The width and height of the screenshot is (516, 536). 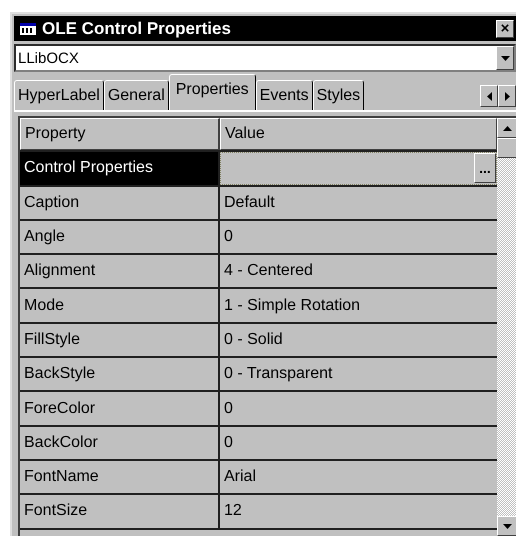 I want to click on dropdown-button, so click(x=505, y=58).